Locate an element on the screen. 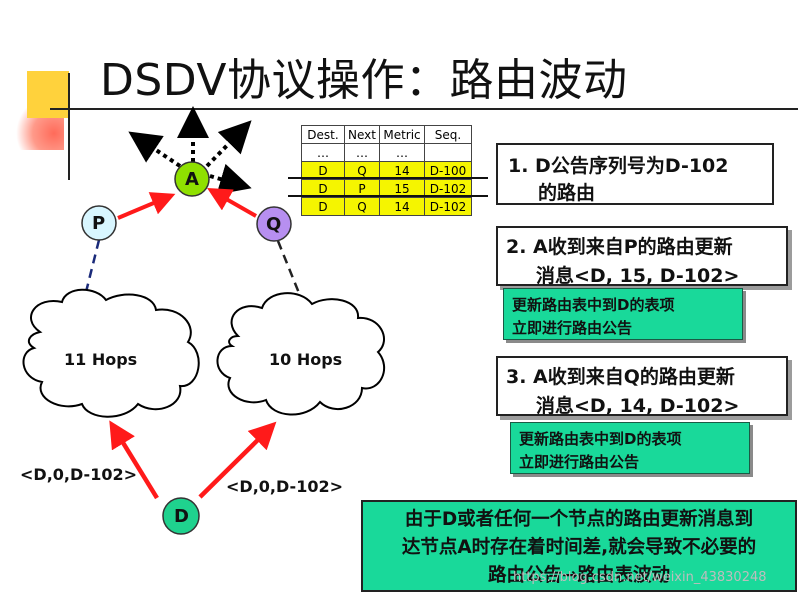 This screenshot has width=805, height=601. step-2-line-1: 2. A收到来自P的路由更新 is located at coordinates (619, 247).